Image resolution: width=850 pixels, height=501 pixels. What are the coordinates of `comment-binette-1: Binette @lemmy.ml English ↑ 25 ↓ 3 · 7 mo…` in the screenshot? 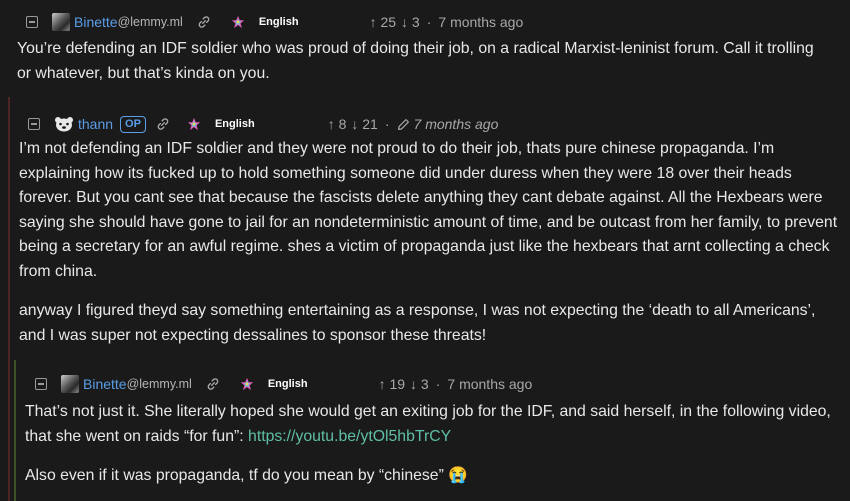 It's located at (433, 22).